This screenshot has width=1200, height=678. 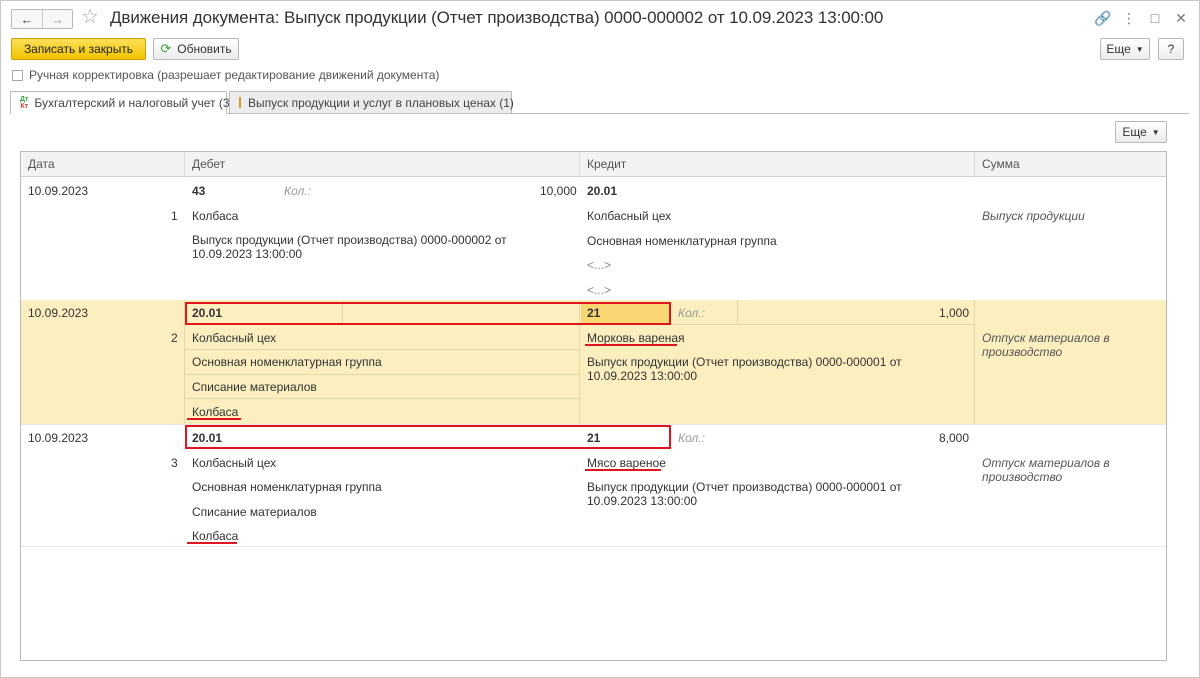 I want to click on debit-subconto-1: Колбаса, so click(x=215, y=216).